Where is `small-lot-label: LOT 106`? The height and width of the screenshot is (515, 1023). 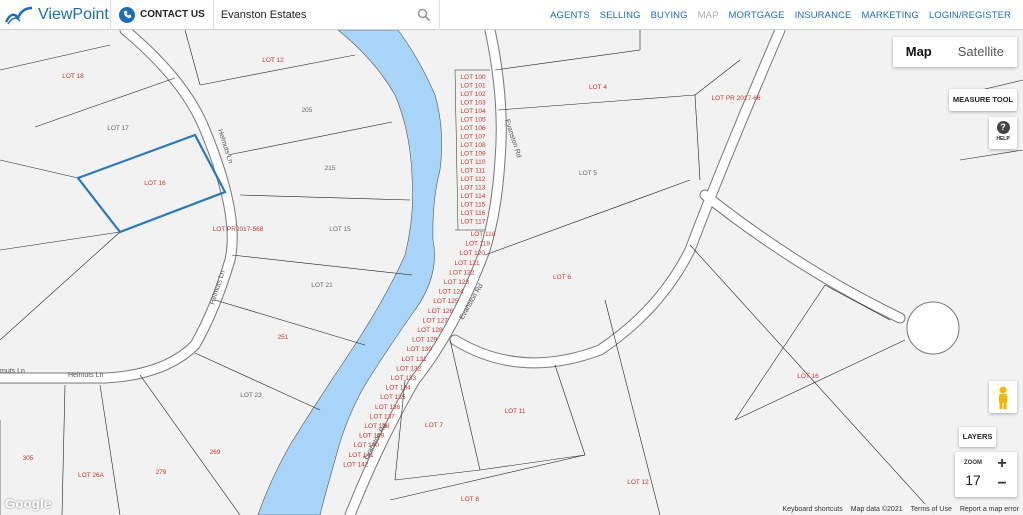 small-lot-label: LOT 106 is located at coordinates (473, 128).